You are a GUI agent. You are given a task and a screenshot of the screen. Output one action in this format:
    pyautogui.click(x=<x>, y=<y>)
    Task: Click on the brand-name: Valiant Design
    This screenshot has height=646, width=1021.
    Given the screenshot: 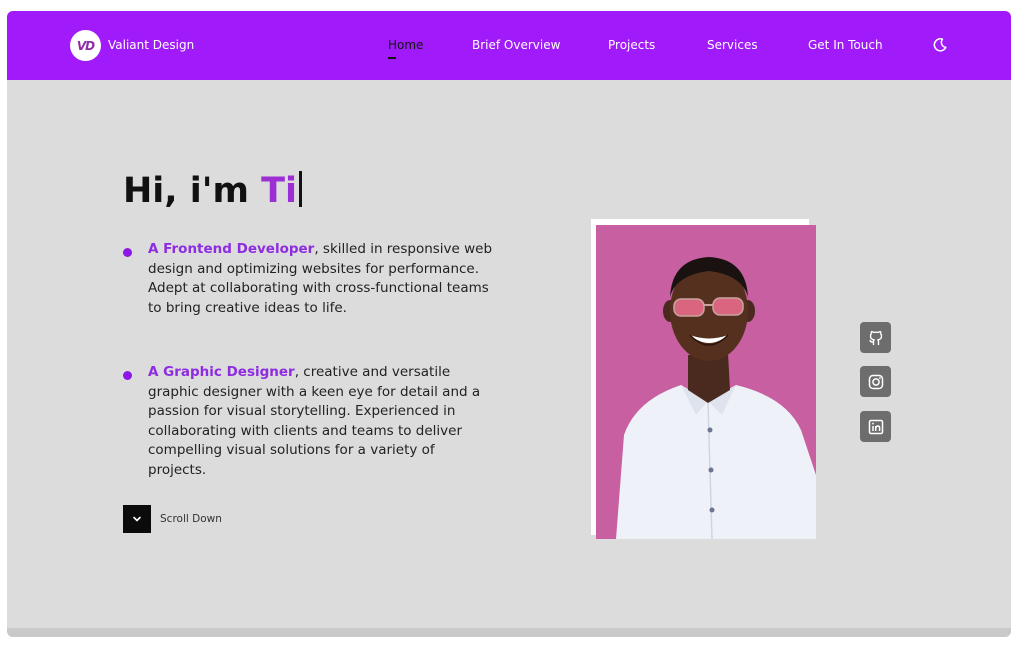 What is the action you would take?
    pyautogui.click(x=151, y=45)
    